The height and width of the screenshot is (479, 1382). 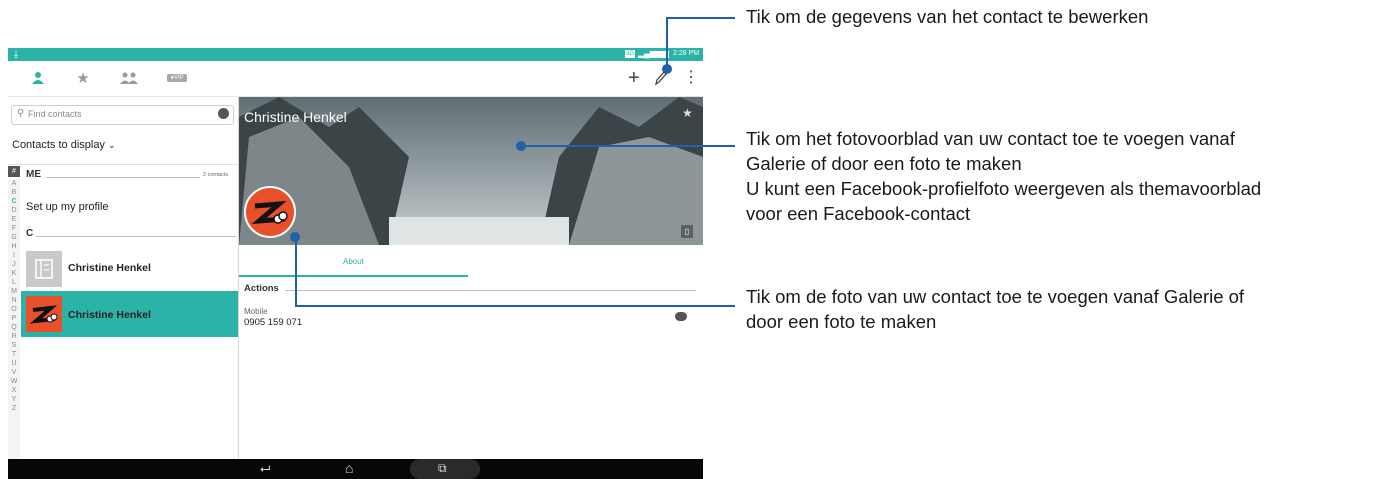 What do you see at coordinates (14, 381) in the screenshot?
I see `alpha-index-letter: W` at bounding box center [14, 381].